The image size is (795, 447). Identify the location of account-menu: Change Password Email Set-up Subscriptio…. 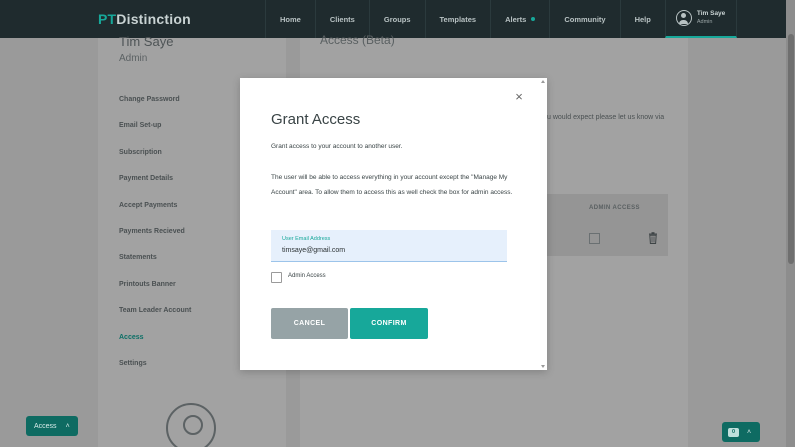
(155, 241).